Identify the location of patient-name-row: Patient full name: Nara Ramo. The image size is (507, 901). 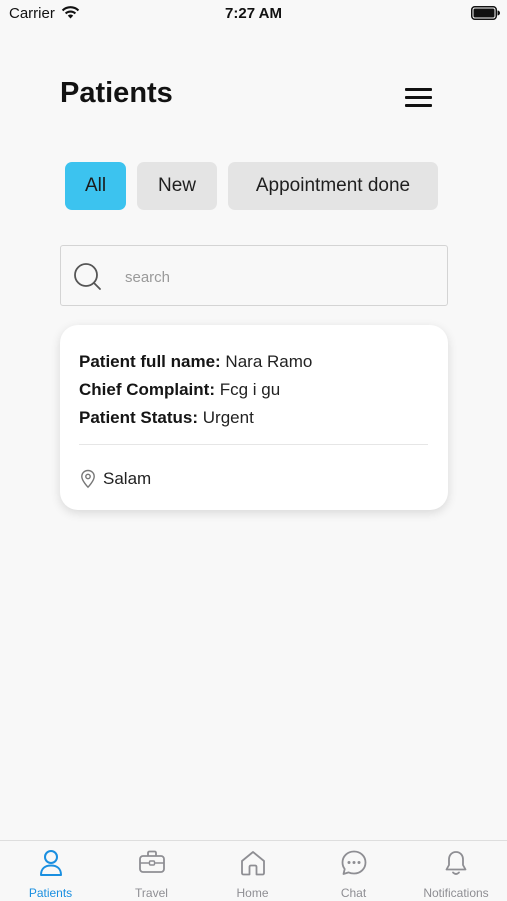
(195, 362).